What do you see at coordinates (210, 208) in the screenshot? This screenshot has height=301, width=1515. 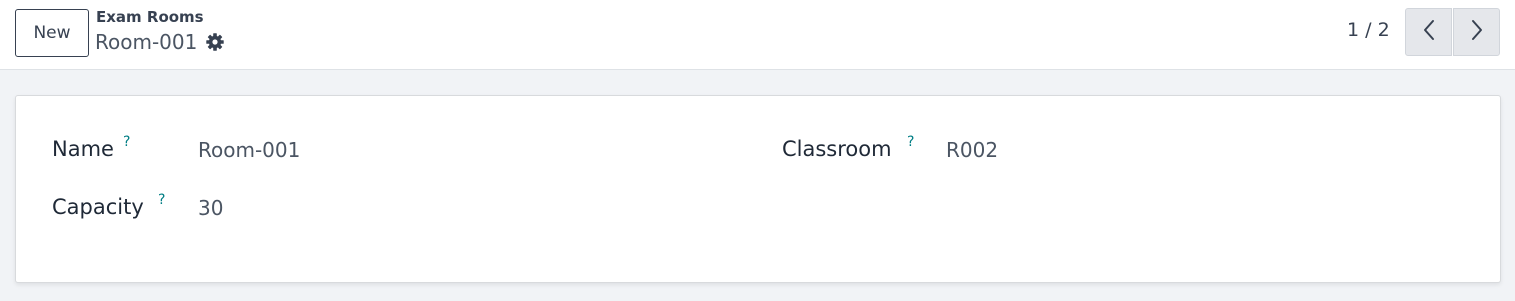 I see `capacity-value: 30` at bounding box center [210, 208].